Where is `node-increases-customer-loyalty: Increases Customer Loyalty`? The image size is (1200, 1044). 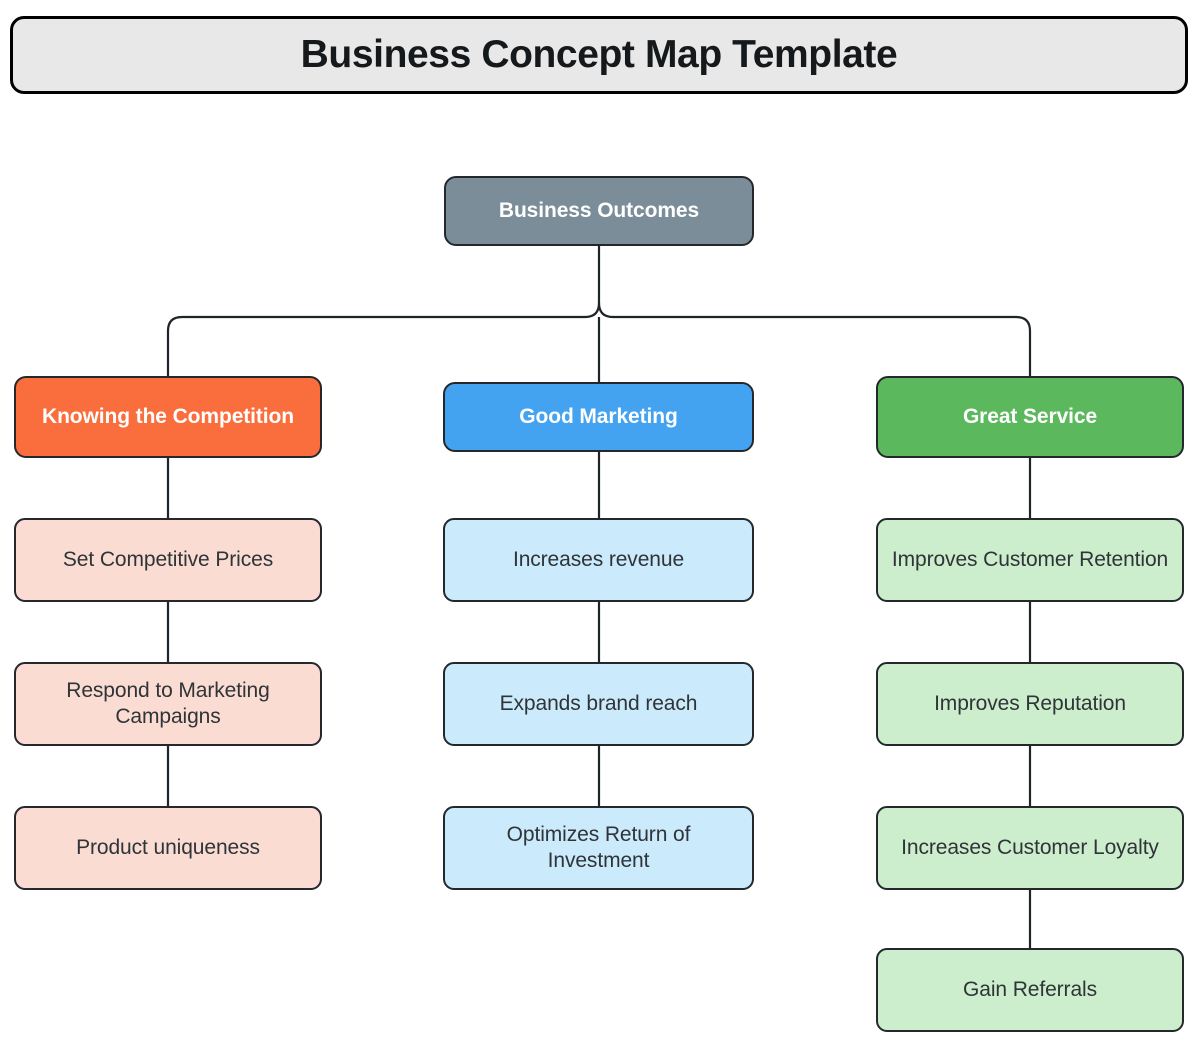
node-increases-customer-loyalty: Increases Customer Loyalty is located at coordinates (1030, 848).